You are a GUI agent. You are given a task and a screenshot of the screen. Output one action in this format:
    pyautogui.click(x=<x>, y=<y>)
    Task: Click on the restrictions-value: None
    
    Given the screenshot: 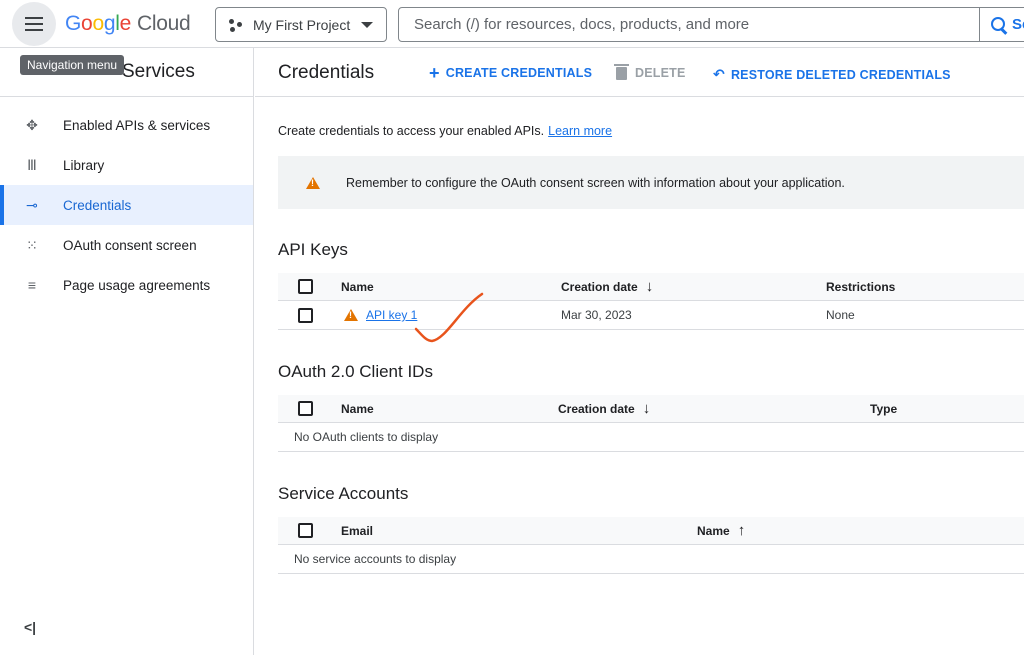 What is the action you would take?
    pyautogui.click(x=840, y=315)
    